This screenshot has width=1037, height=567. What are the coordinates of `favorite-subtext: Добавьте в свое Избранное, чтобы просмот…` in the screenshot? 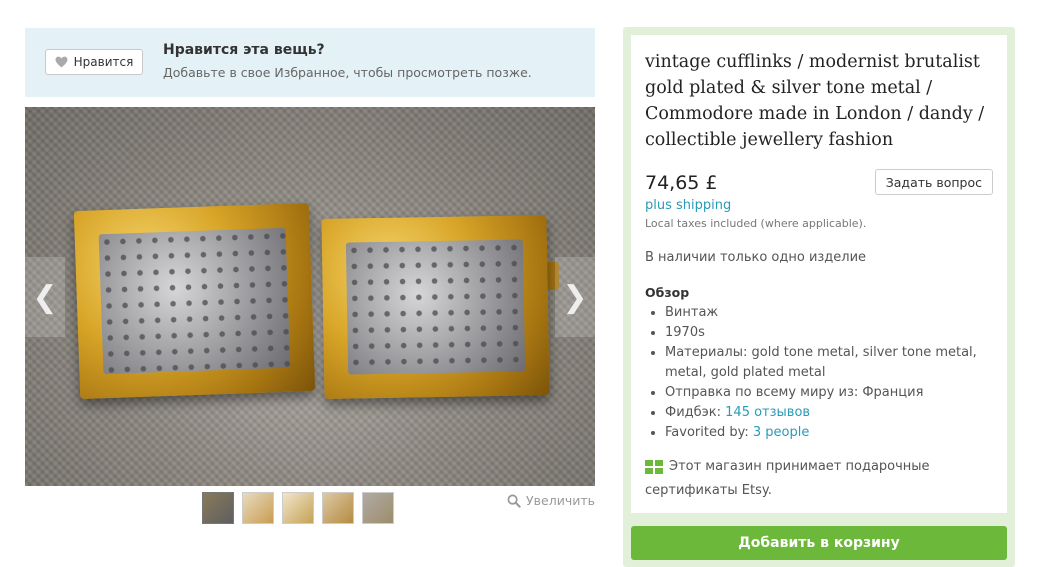 It's located at (347, 72).